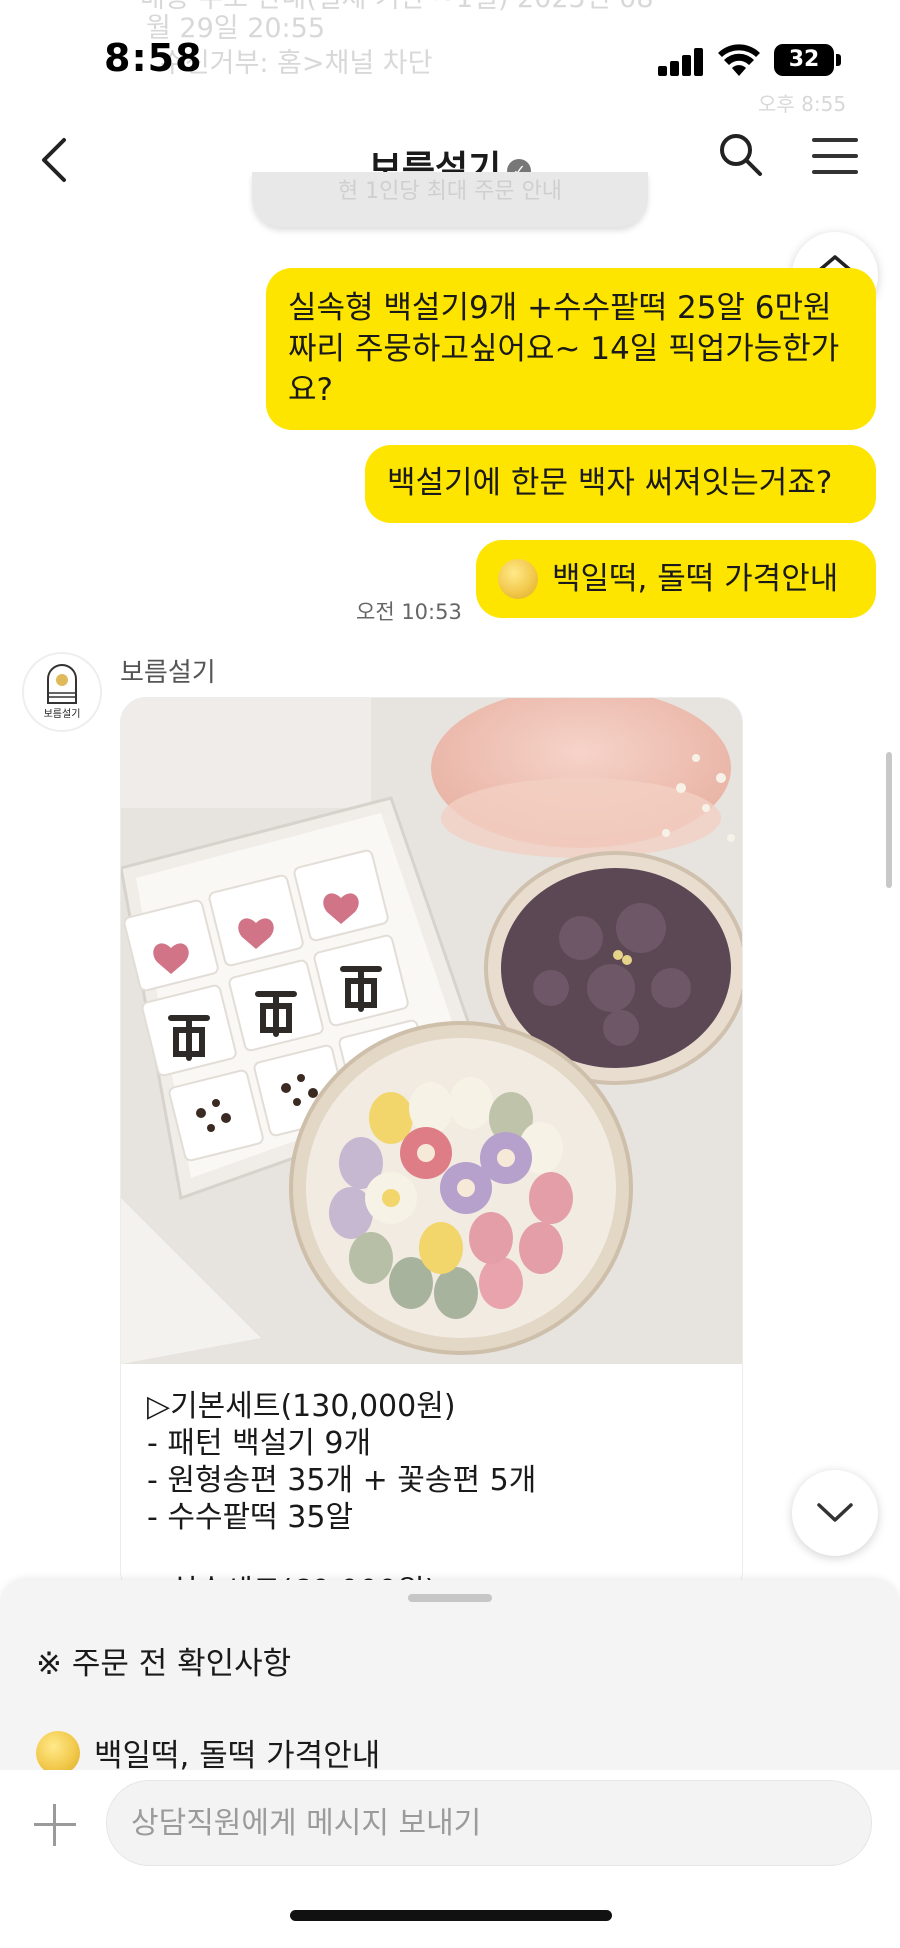 This screenshot has height=1948, width=900. Describe the element at coordinates (838, 60) in the screenshot. I see `battery-cap` at that location.